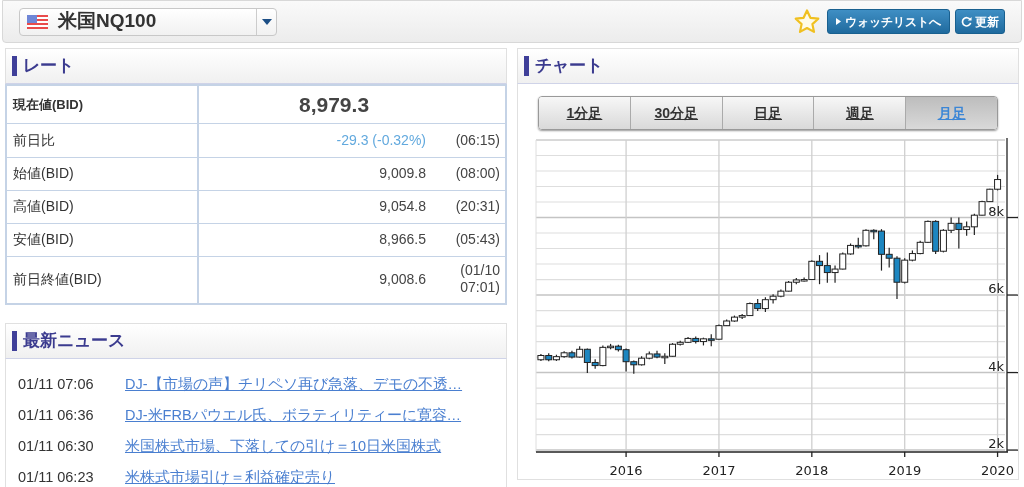  Describe the element at coordinates (477, 140) in the screenshot. I see `time-text: (06:15)` at that location.